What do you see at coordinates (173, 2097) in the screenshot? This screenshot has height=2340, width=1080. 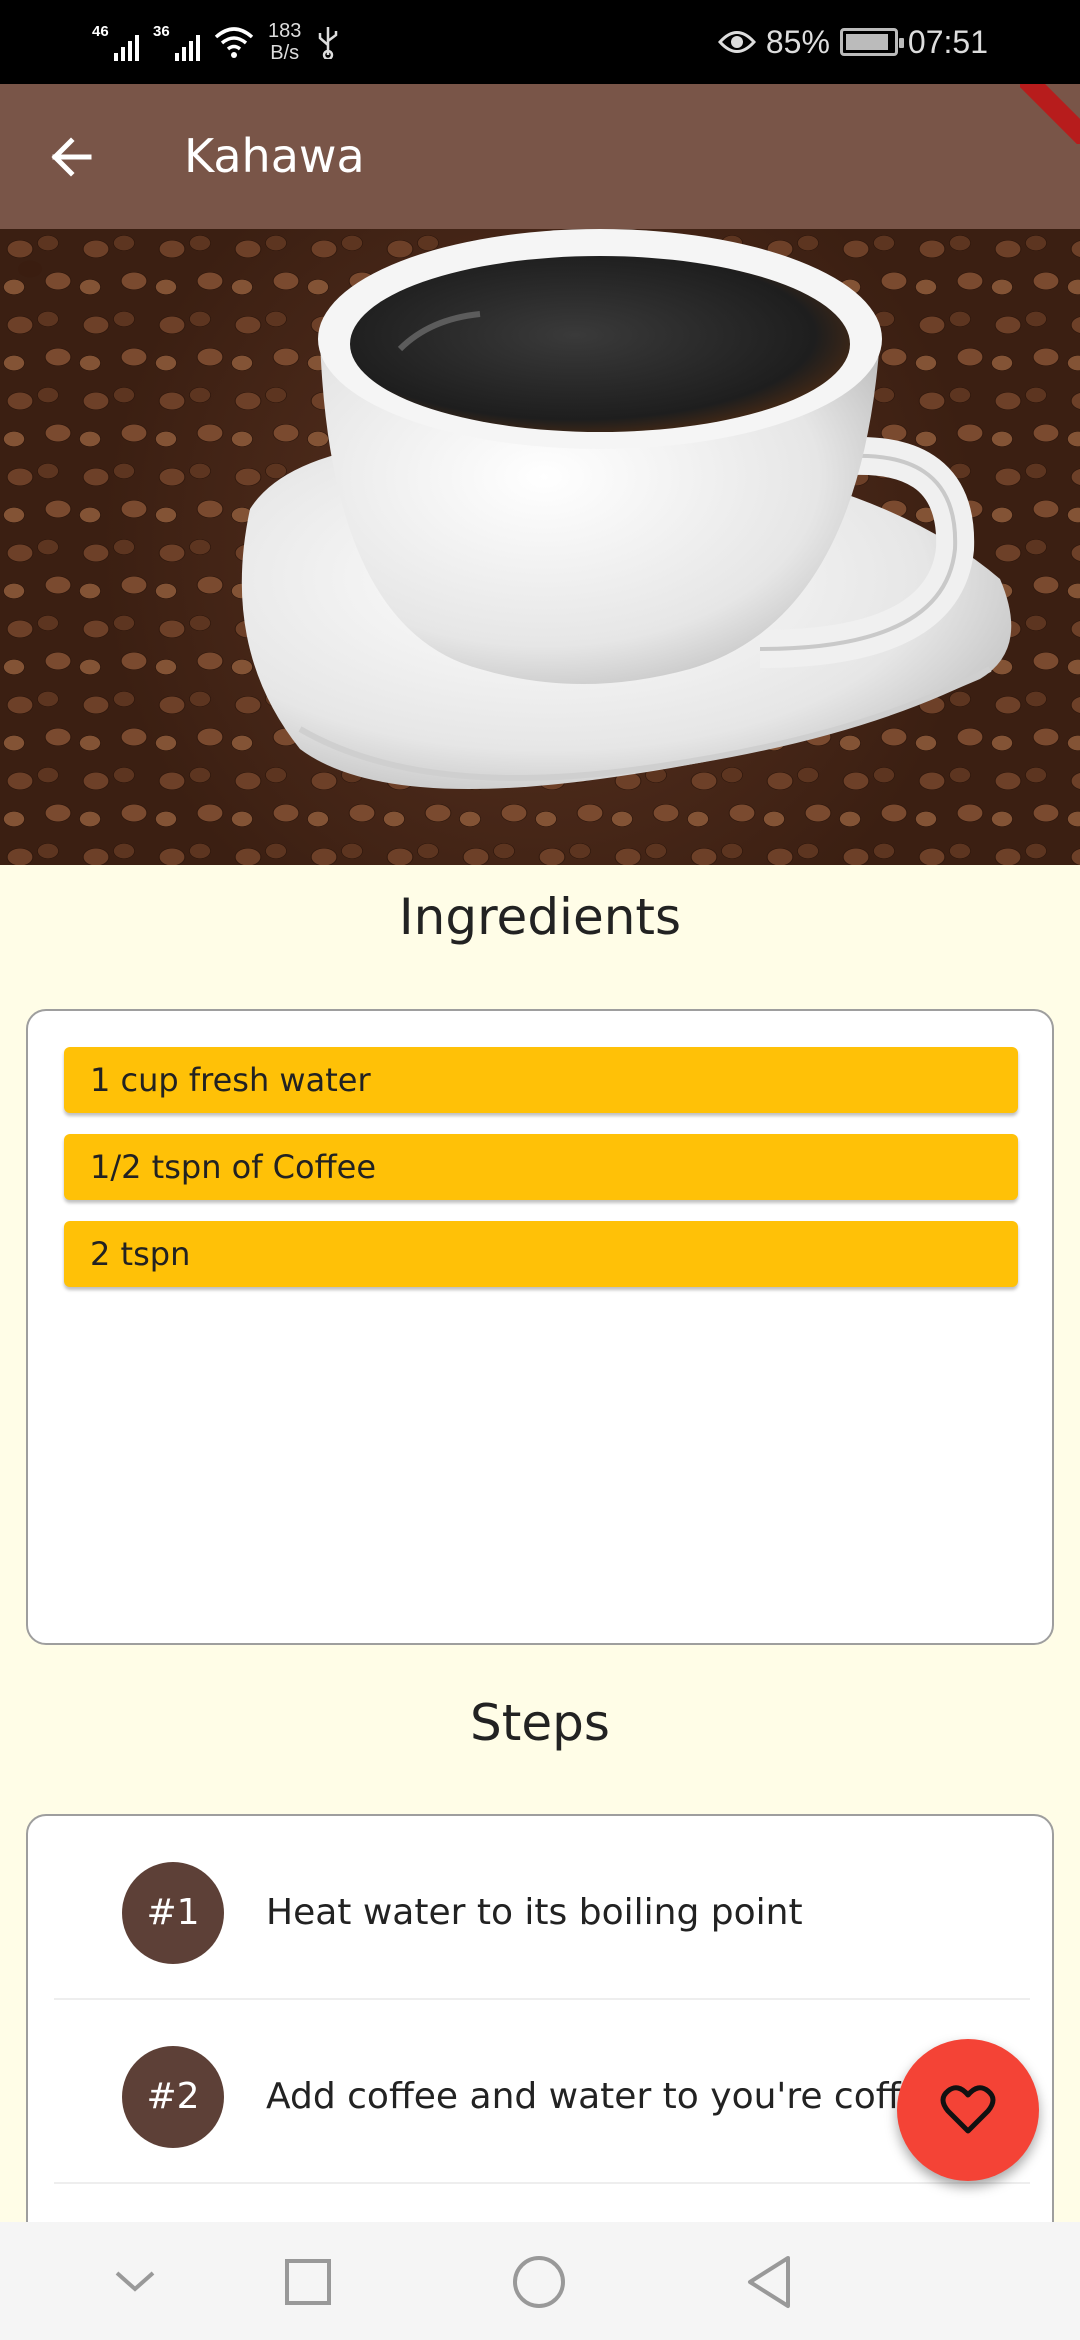 I see `step-number-badge: #2` at bounding box center [173, 2097].